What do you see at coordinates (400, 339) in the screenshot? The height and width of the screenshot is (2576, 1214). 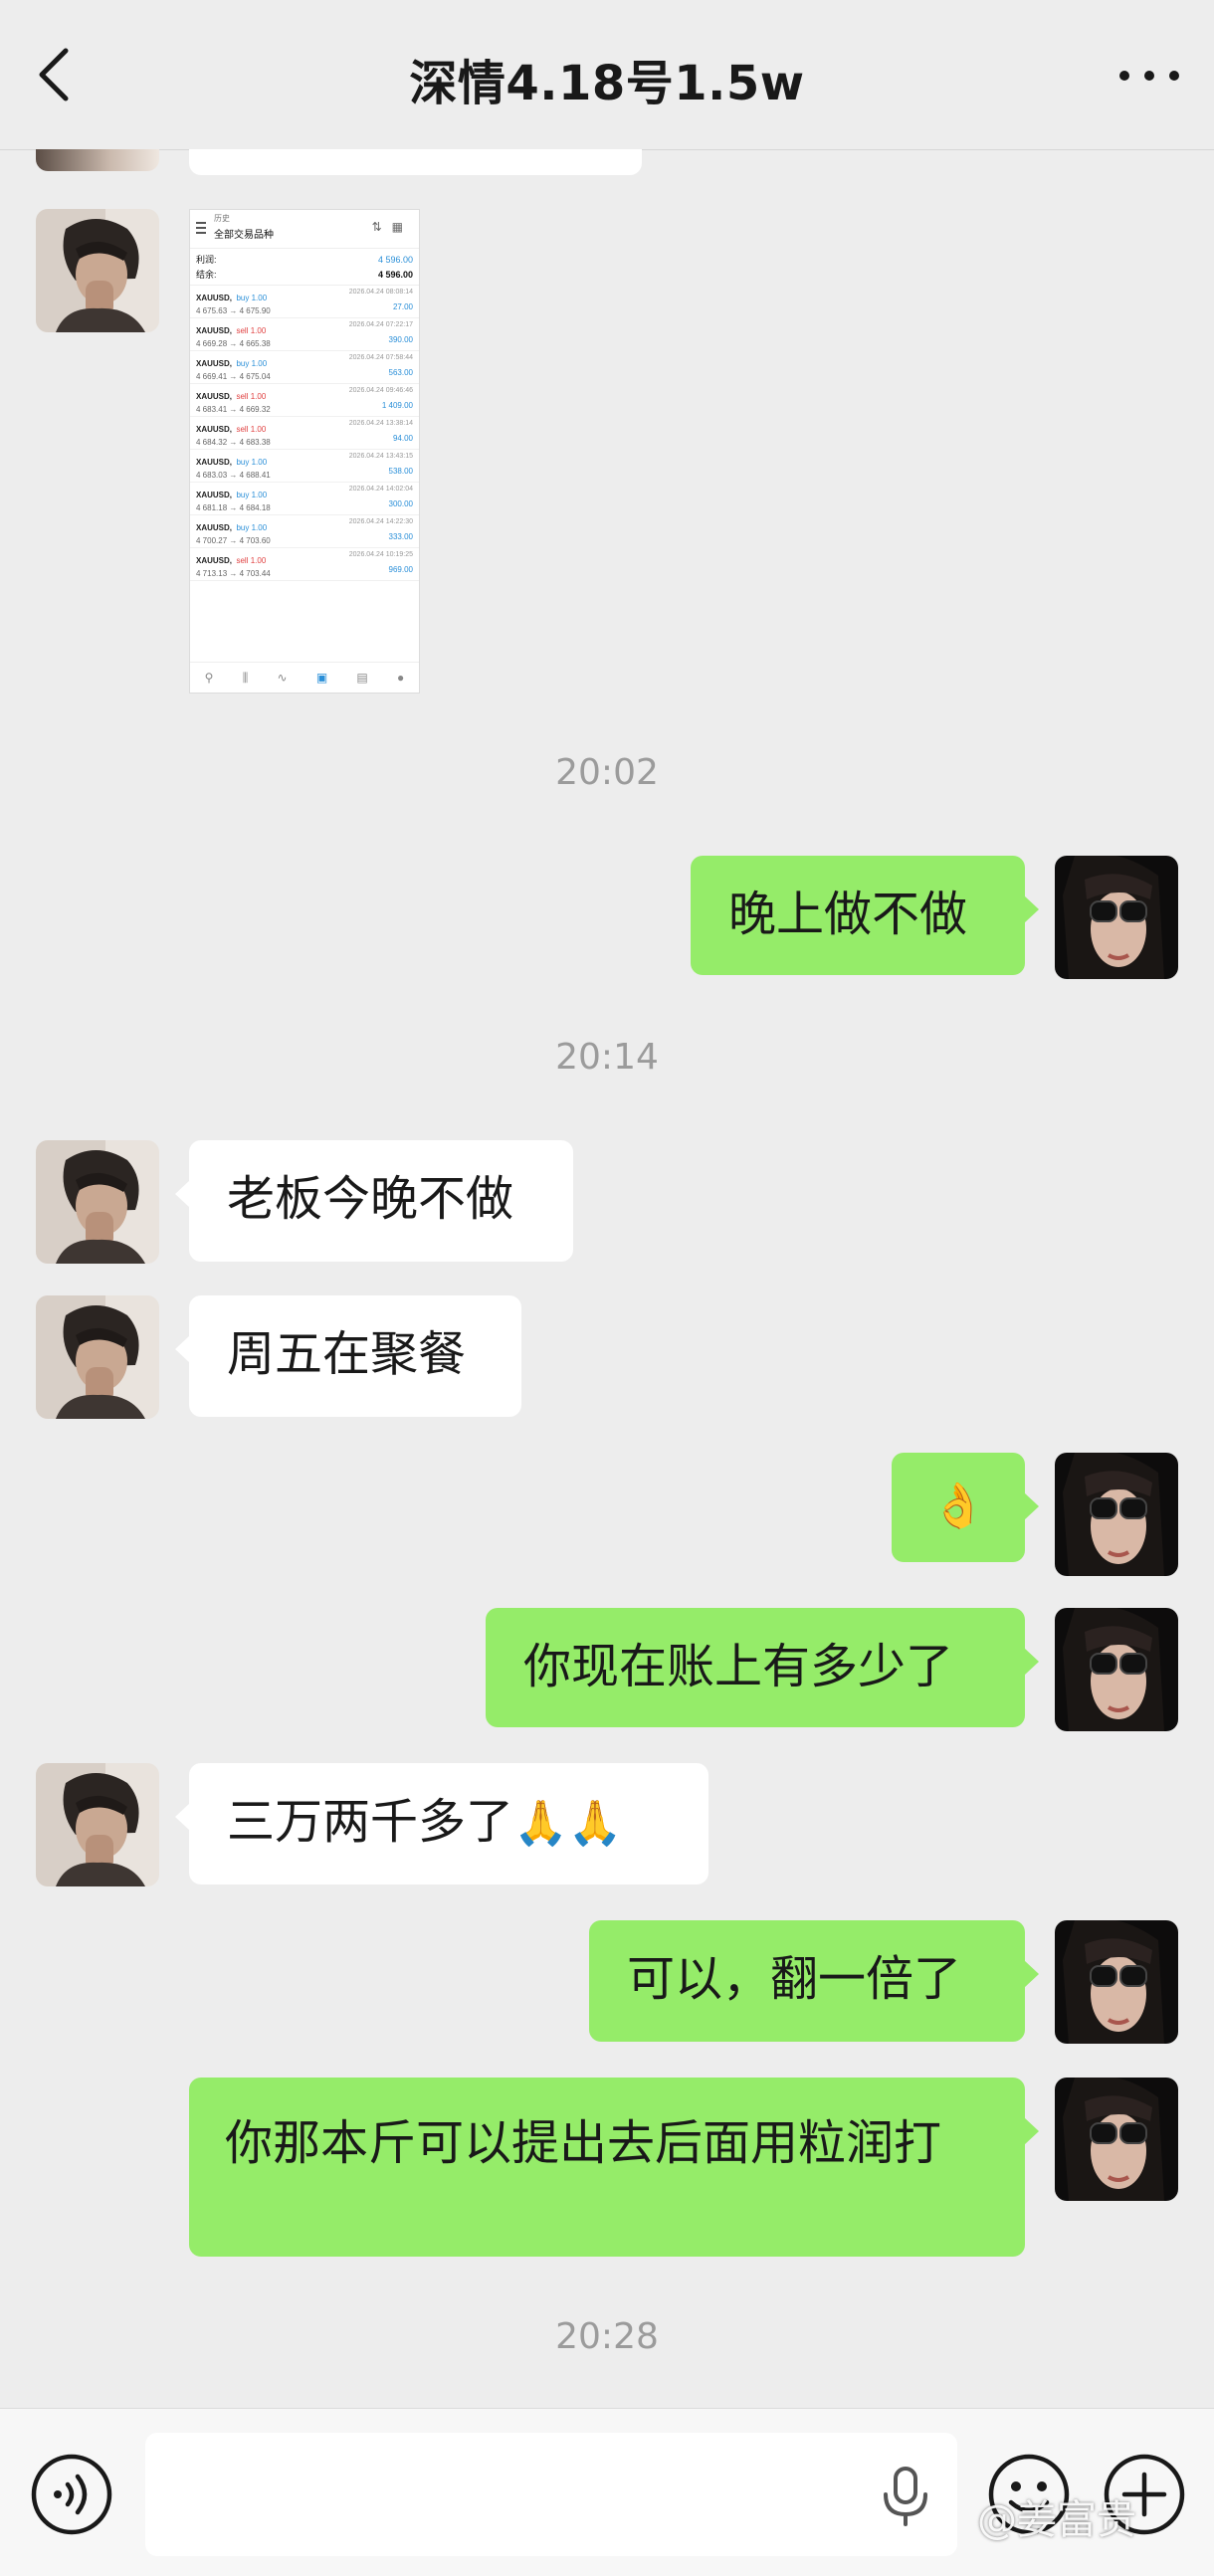 I see `trade-profit: 390.00` at bounding box center [400, 339].